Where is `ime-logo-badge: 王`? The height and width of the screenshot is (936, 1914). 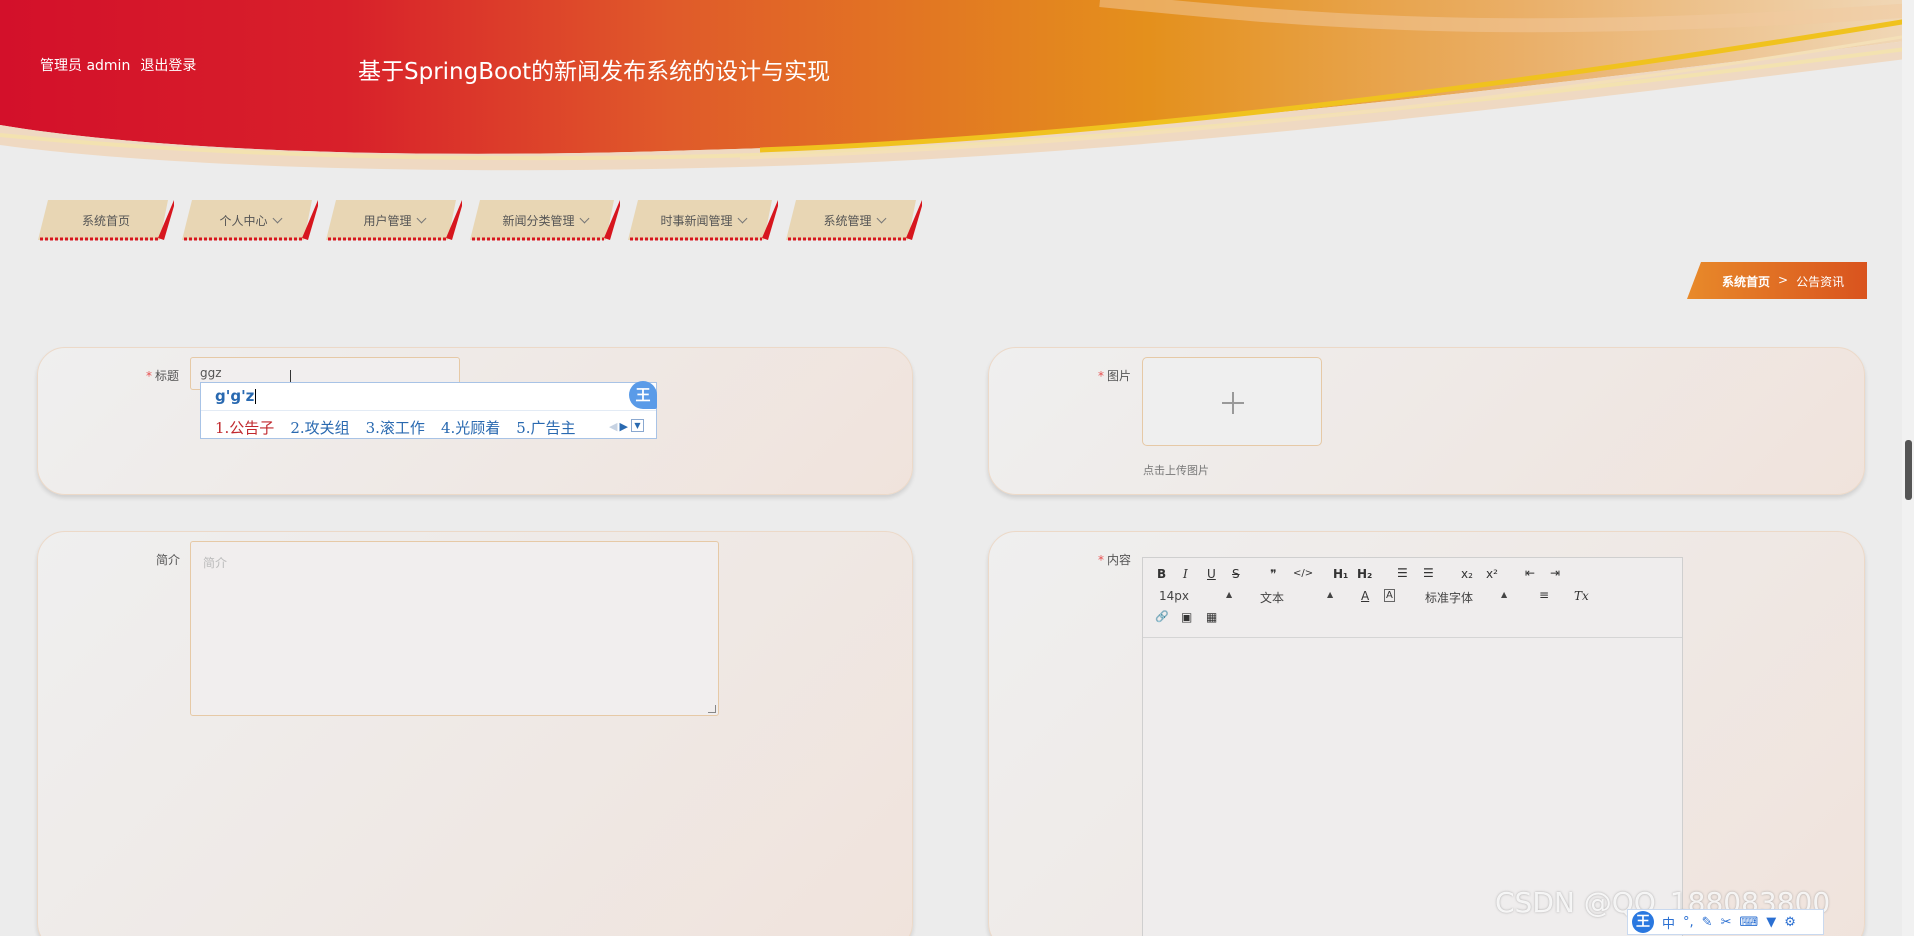
ime-logo-badge: 王 is located at coordinates (643, 395).